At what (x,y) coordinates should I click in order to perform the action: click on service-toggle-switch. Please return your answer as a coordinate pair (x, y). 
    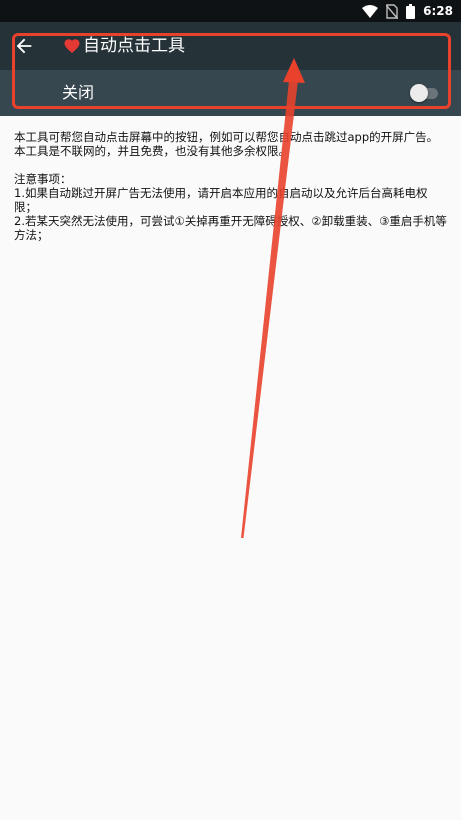
    Looking at the image, I should click on (424, 93).